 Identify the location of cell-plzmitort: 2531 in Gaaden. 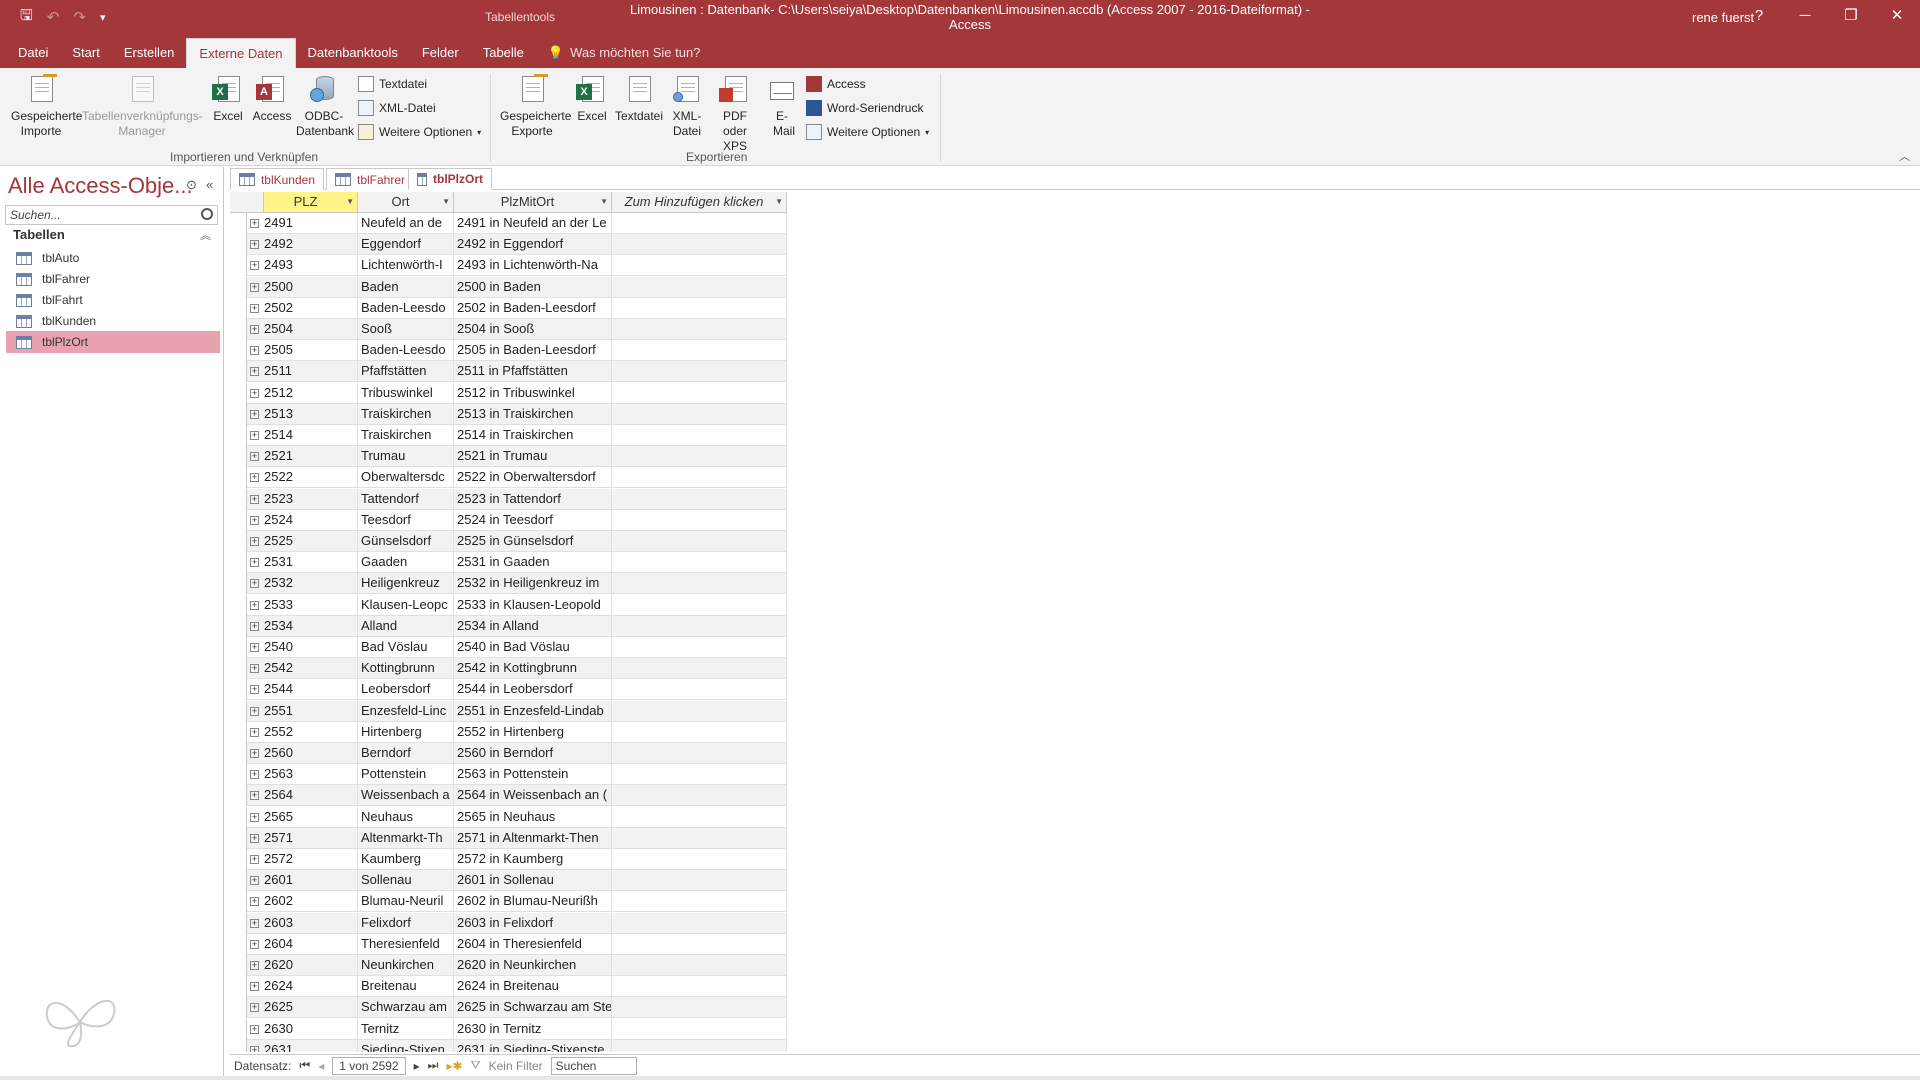
(533, 563).